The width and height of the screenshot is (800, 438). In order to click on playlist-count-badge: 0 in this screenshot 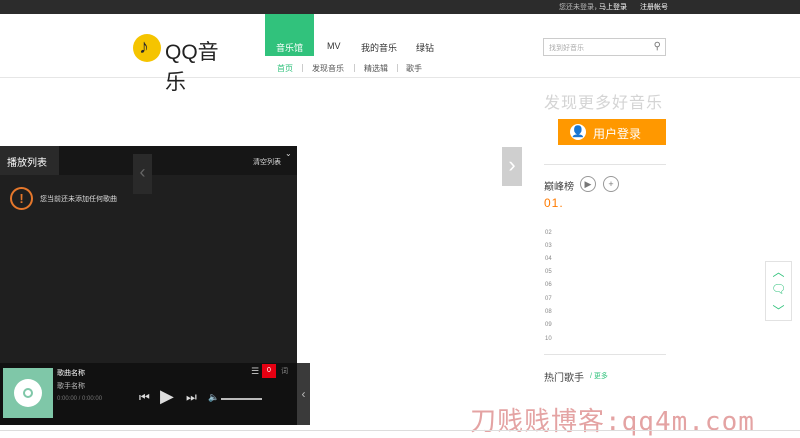, I will do `click(269, 371)`.